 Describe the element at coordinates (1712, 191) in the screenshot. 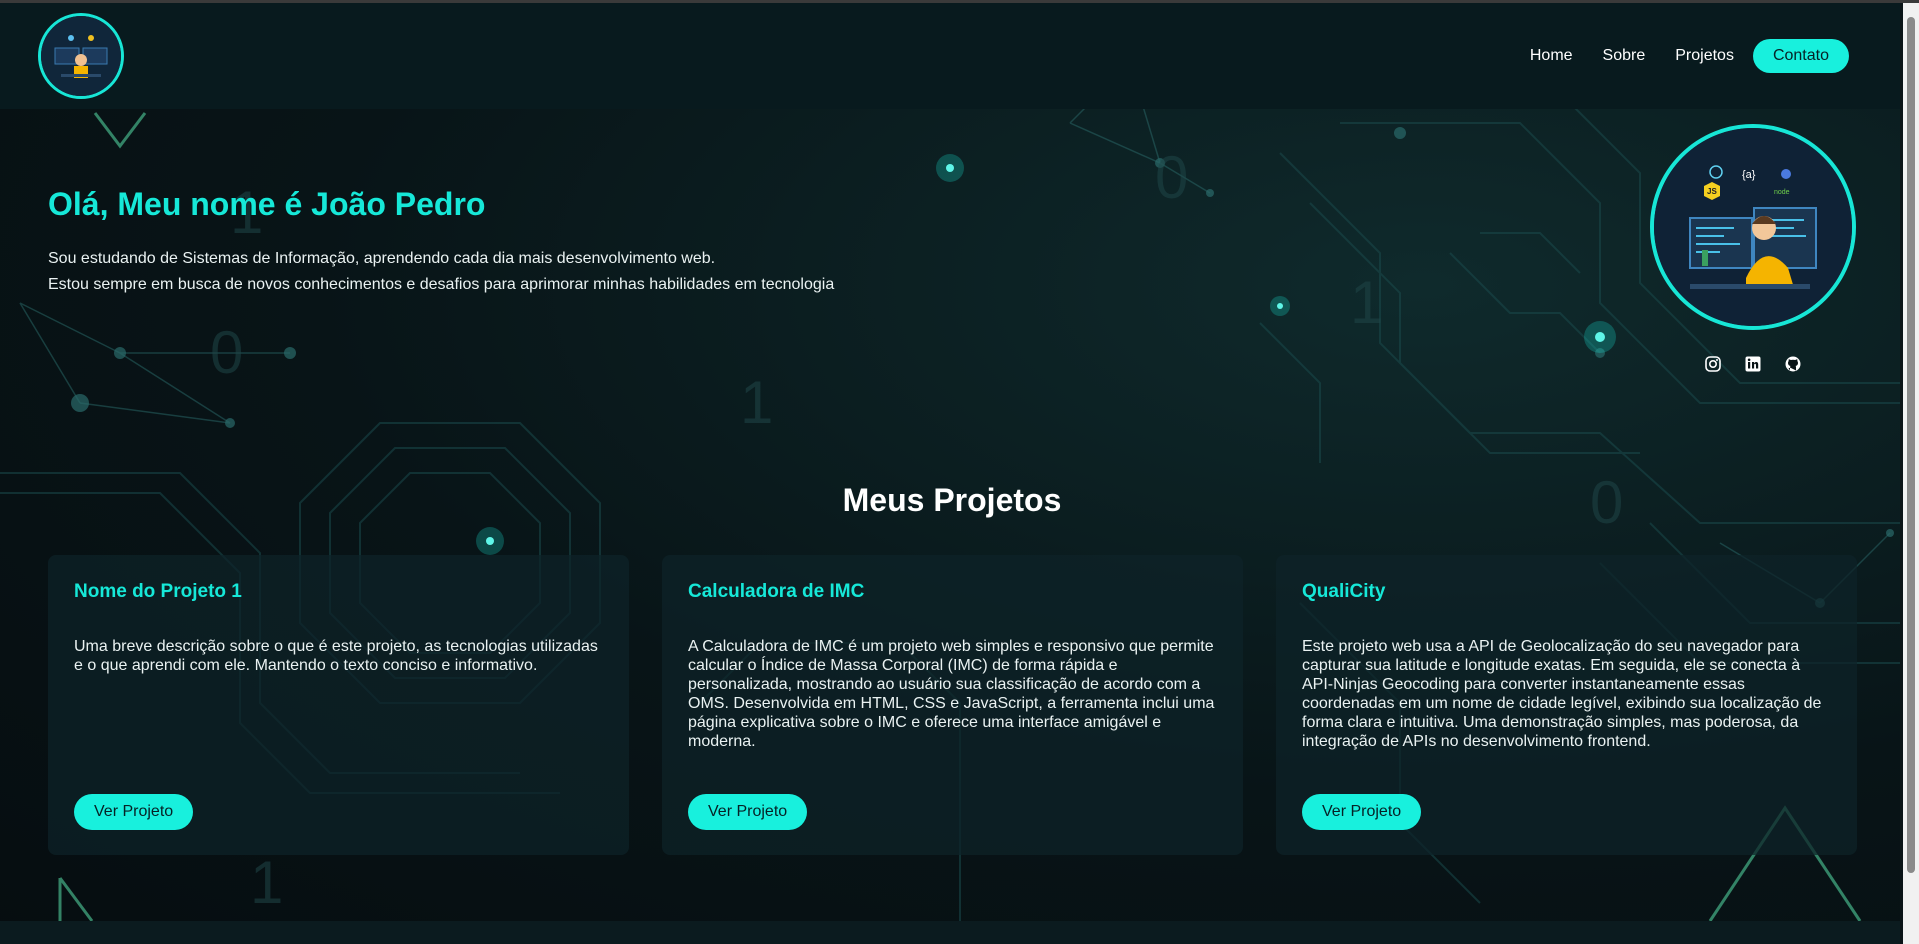

I see `js-badge: JS` at that location.